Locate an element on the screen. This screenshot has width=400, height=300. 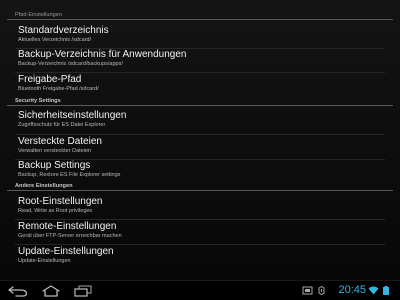
setting-summary: Backup-Verzeichnis /sdcard/backups/apps/ is located at coordinates (70, 64).